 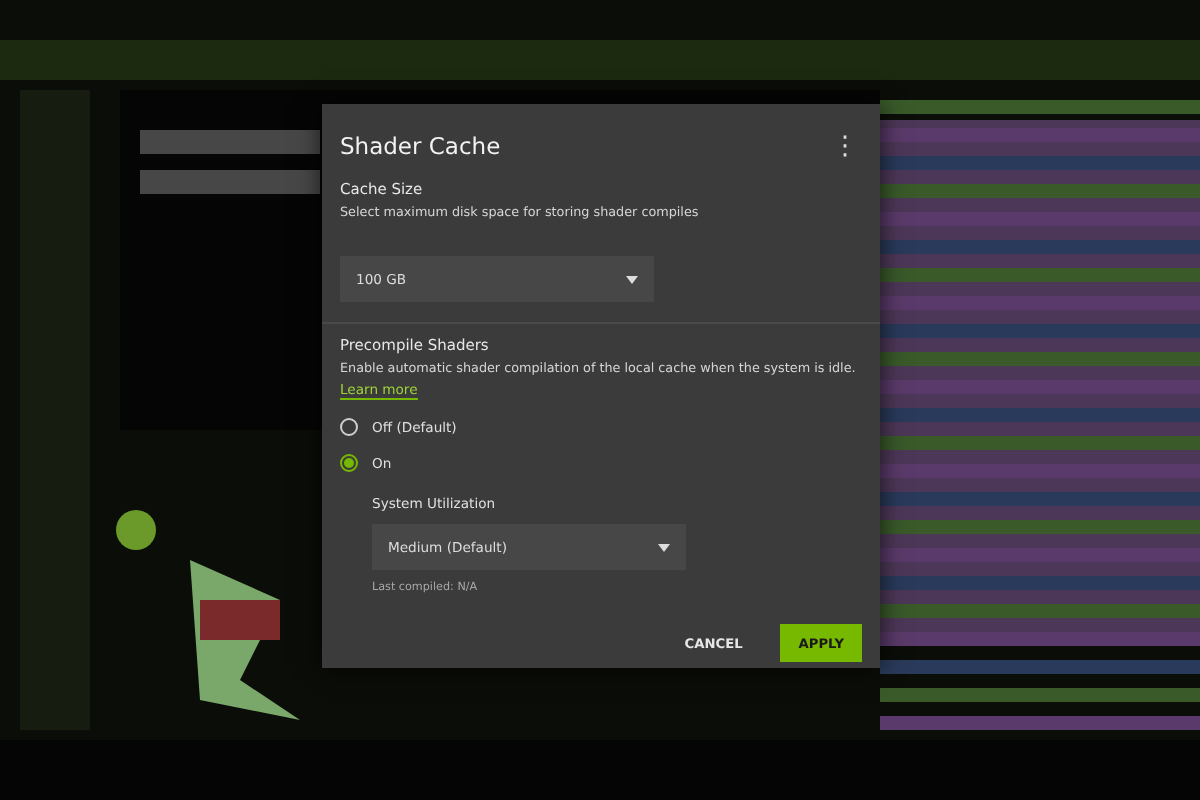 What do you see at coordinates (420, 146) in the screenshot?
I see `dialog-title: Shader Cache` at bounding box center [420, 146].